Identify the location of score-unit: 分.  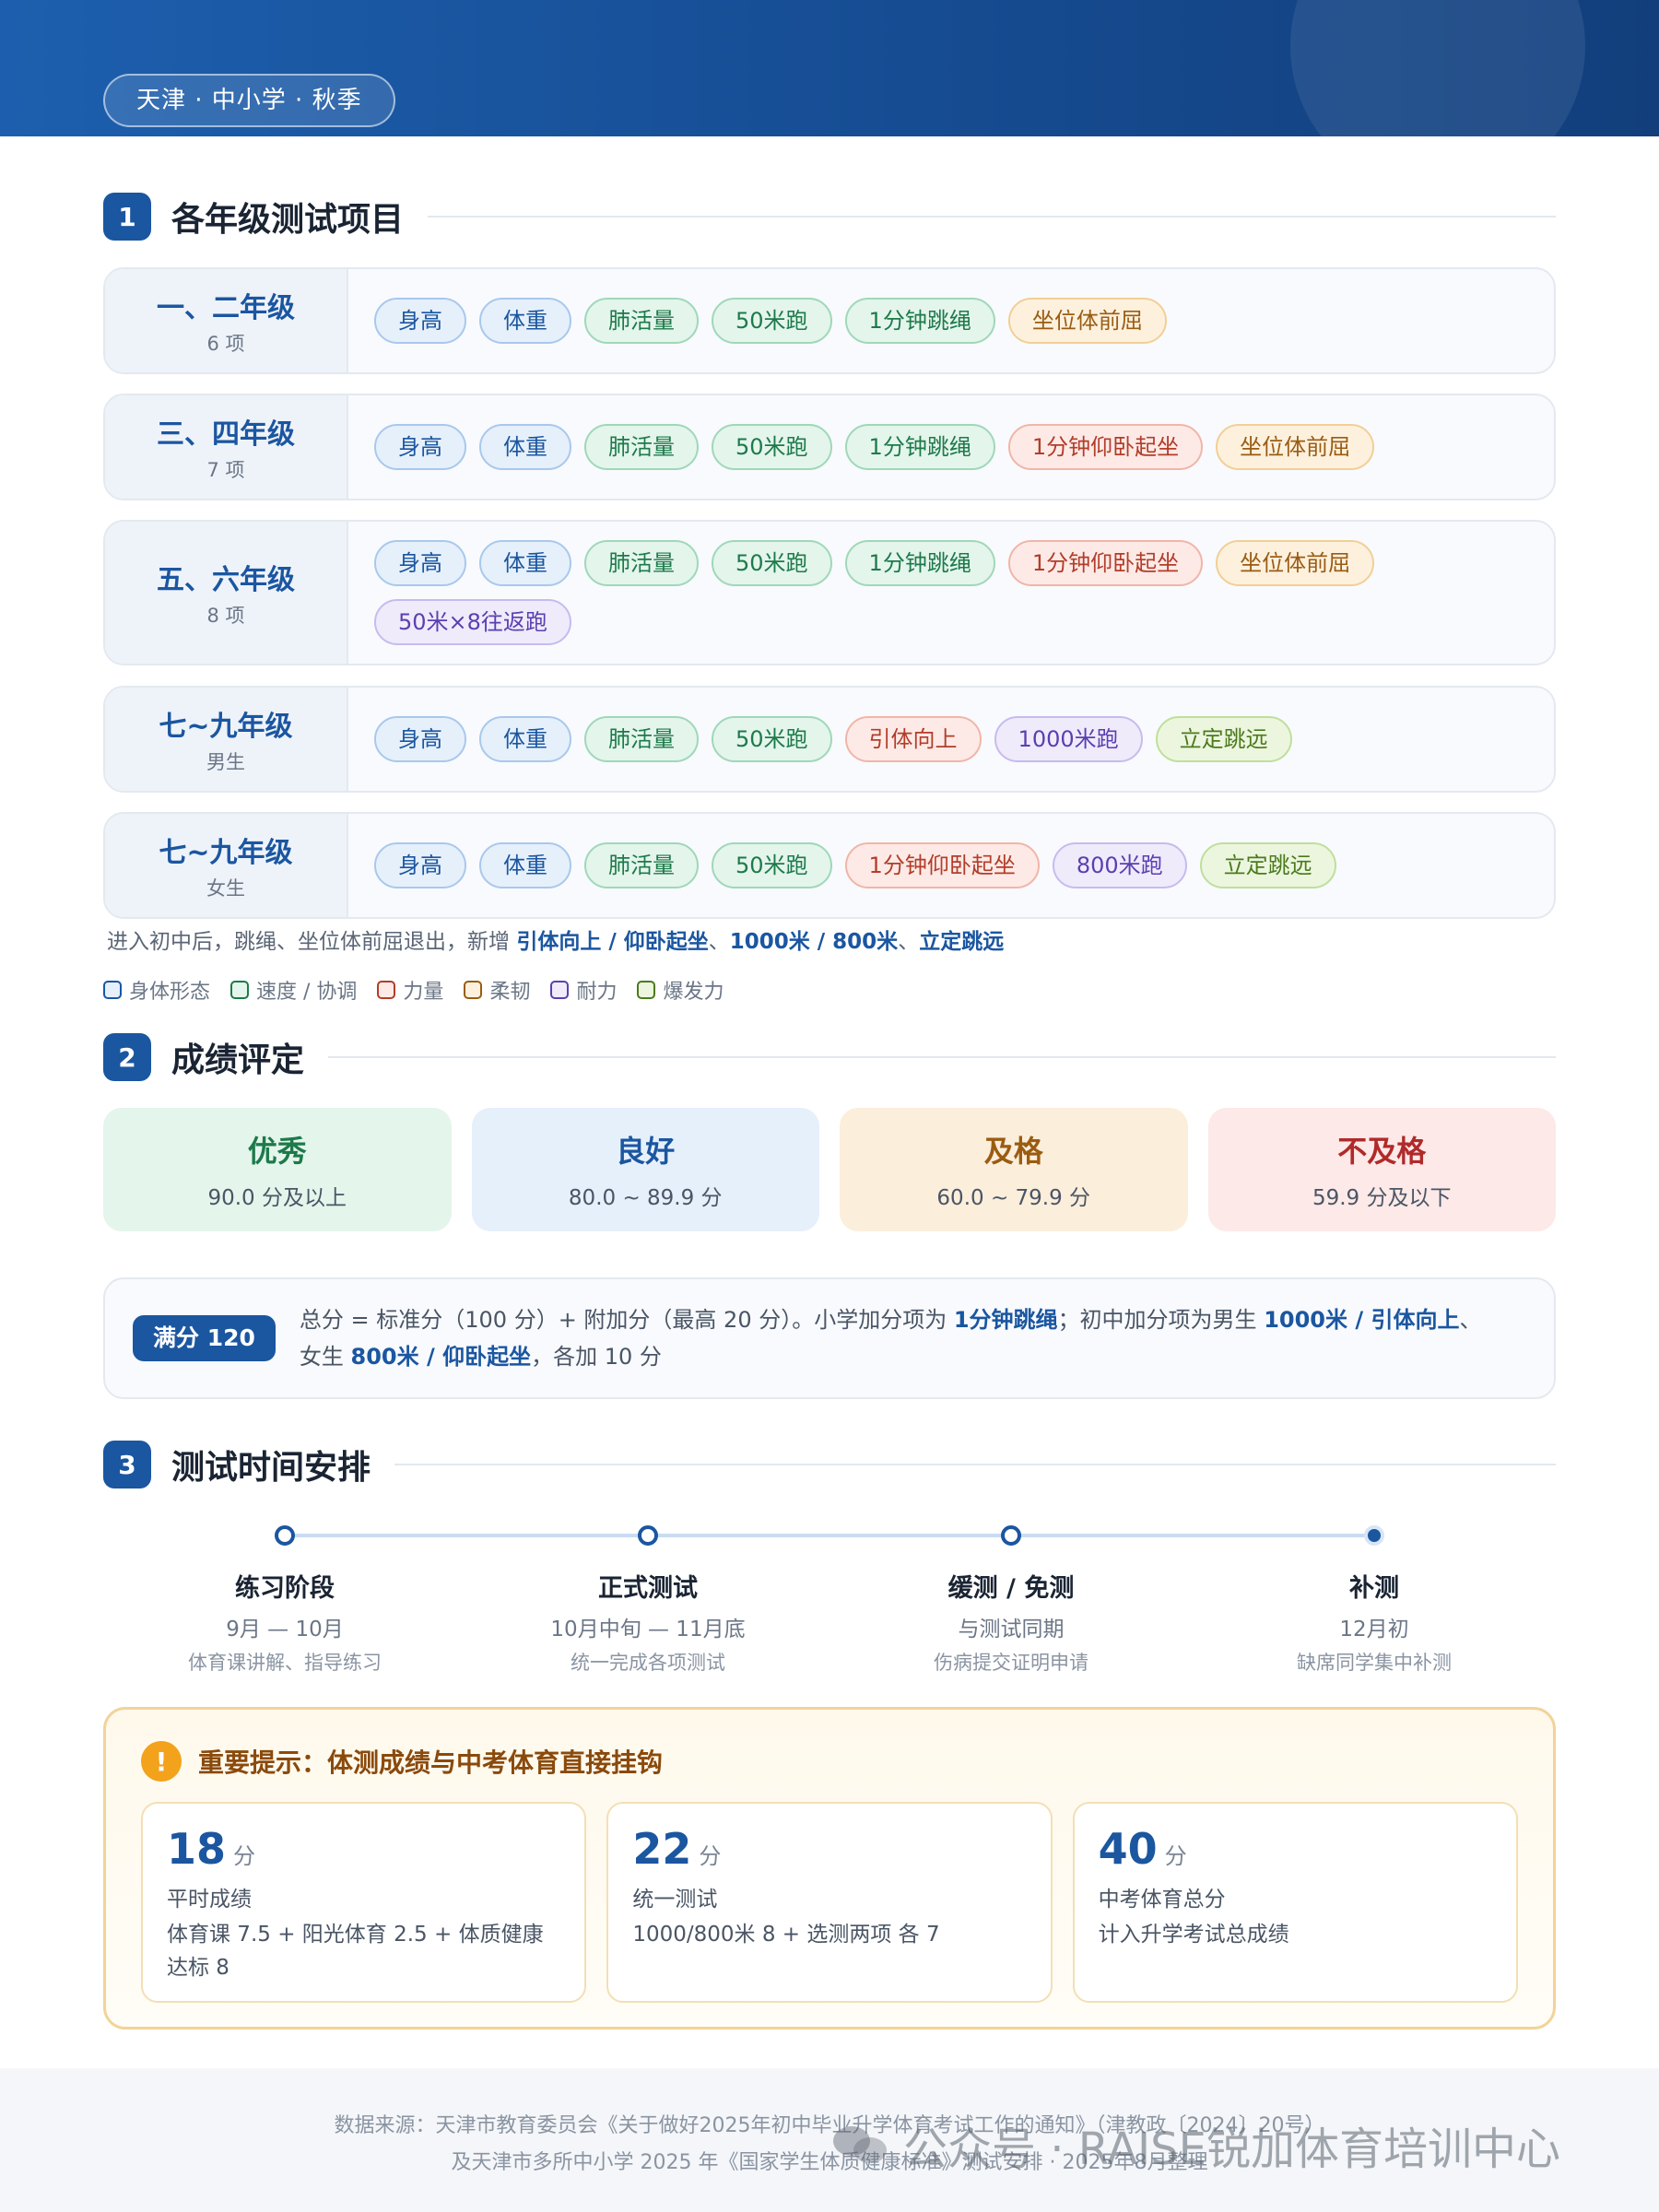
(710, 1856).